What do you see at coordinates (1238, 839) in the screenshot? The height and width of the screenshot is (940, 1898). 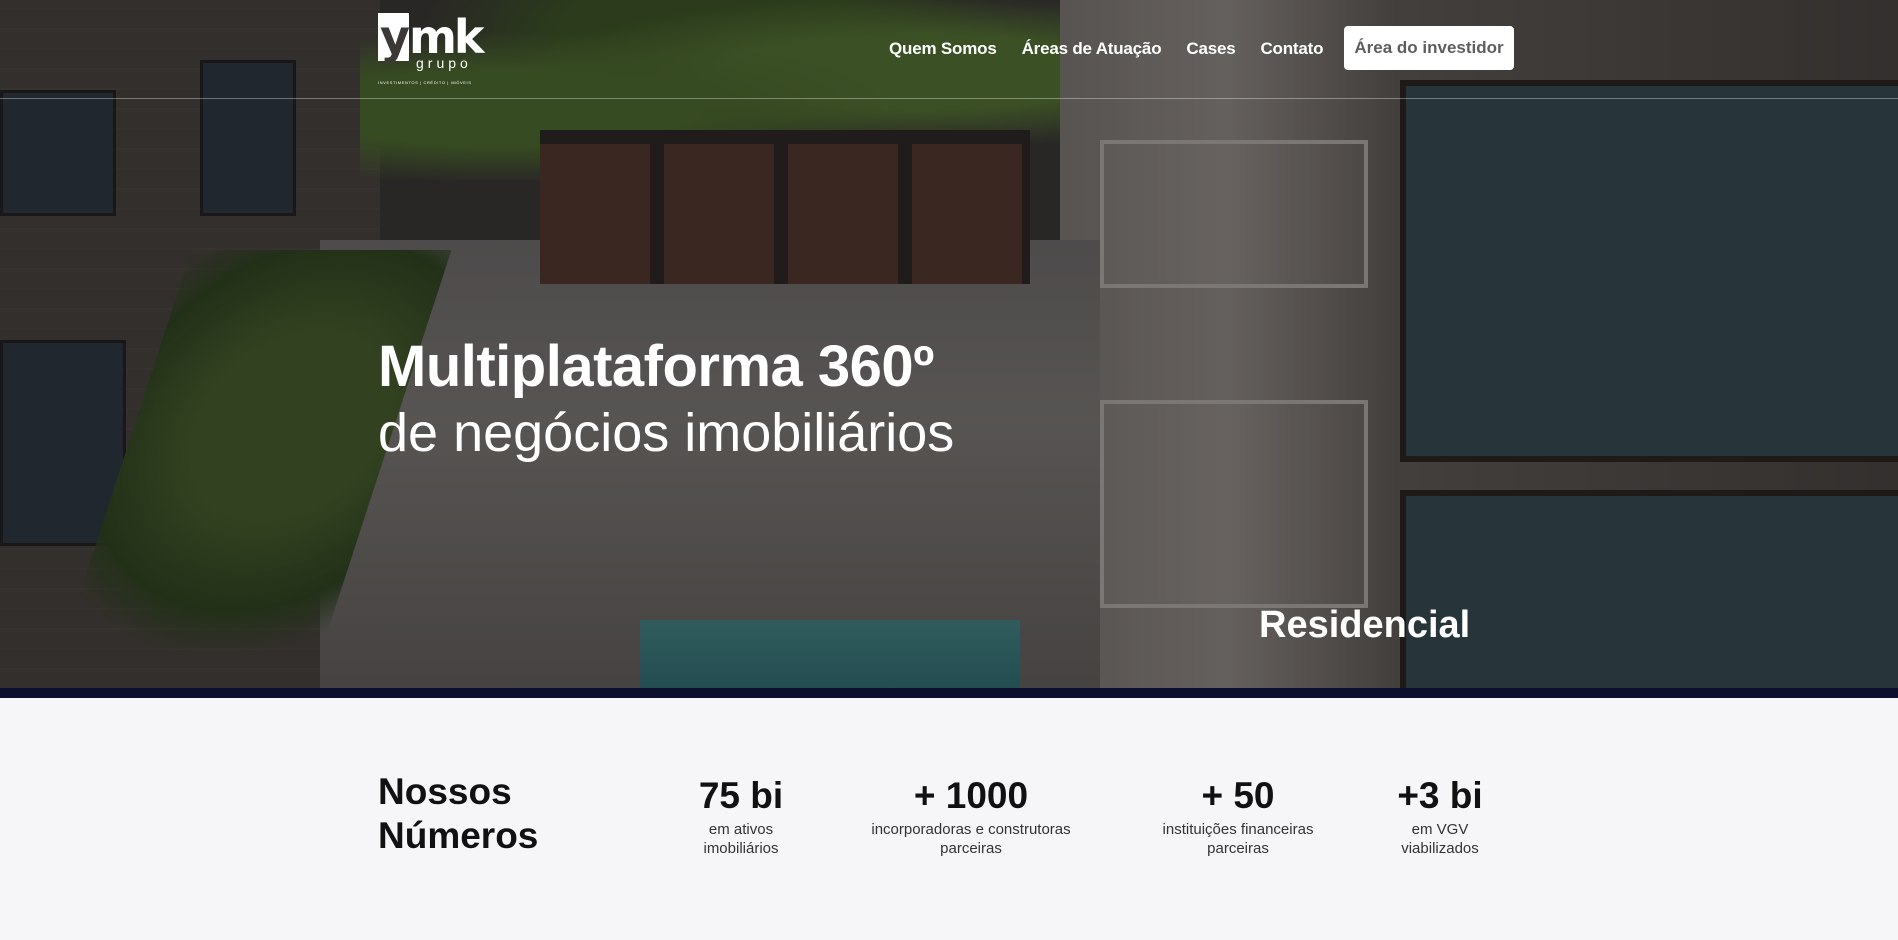 I see `stat-label: instituições financeiras parceiras` at bounding box center [1238, 839].